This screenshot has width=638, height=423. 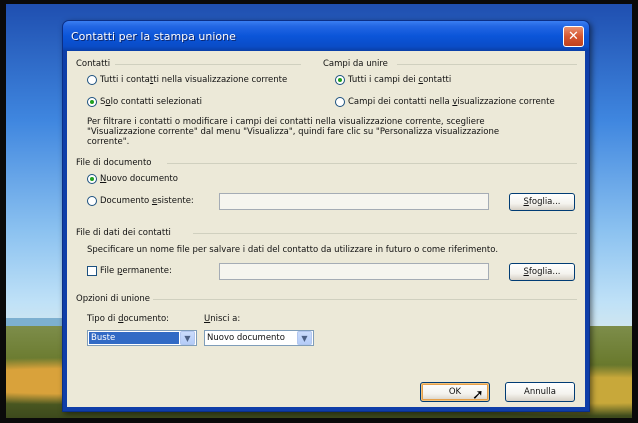 What do you see at coordinates (246, 338) in the screenshot?
I see `select-value: Nuovo documento` at bounding box center [246, 338].